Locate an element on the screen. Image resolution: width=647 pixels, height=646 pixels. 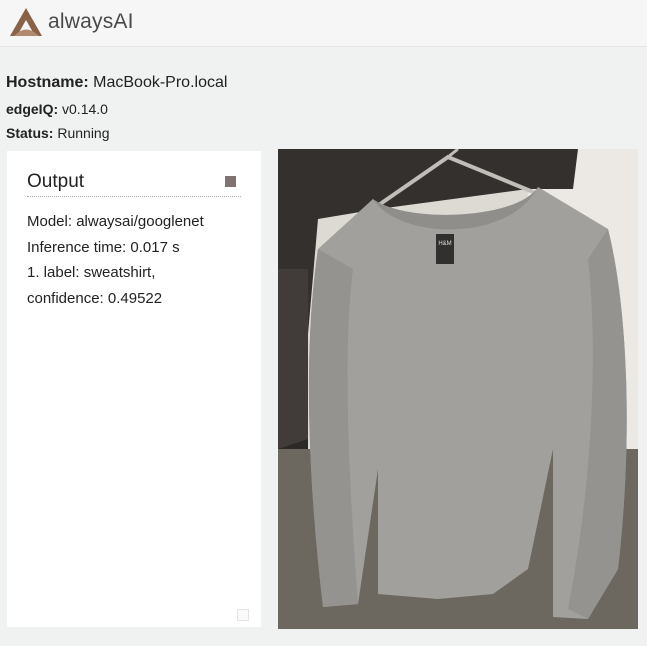
hostname-row: Hostname: MacBook-Pro.local is located at coordinates (116, 83).